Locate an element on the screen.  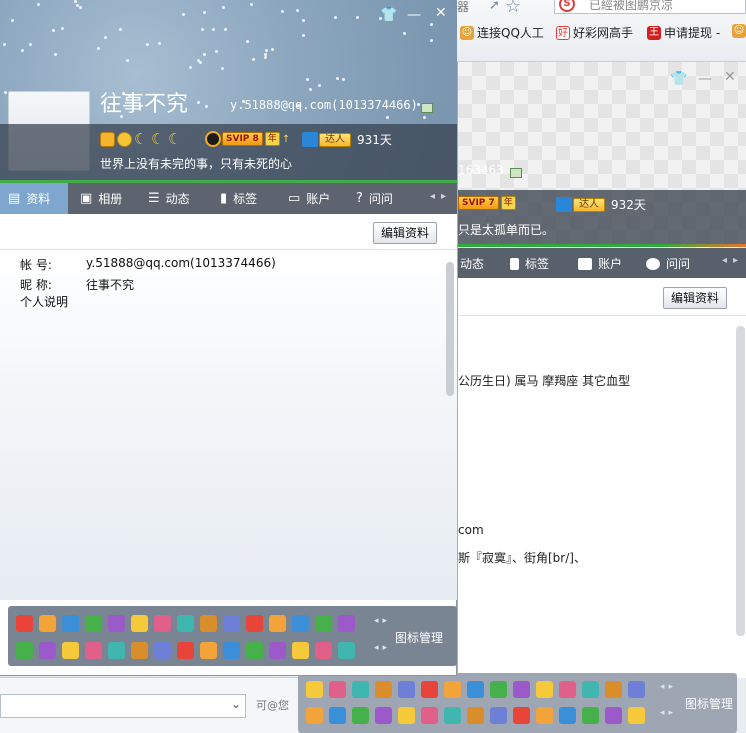
daren-badge: 达人 931天 is located at coordinates (347, 139).